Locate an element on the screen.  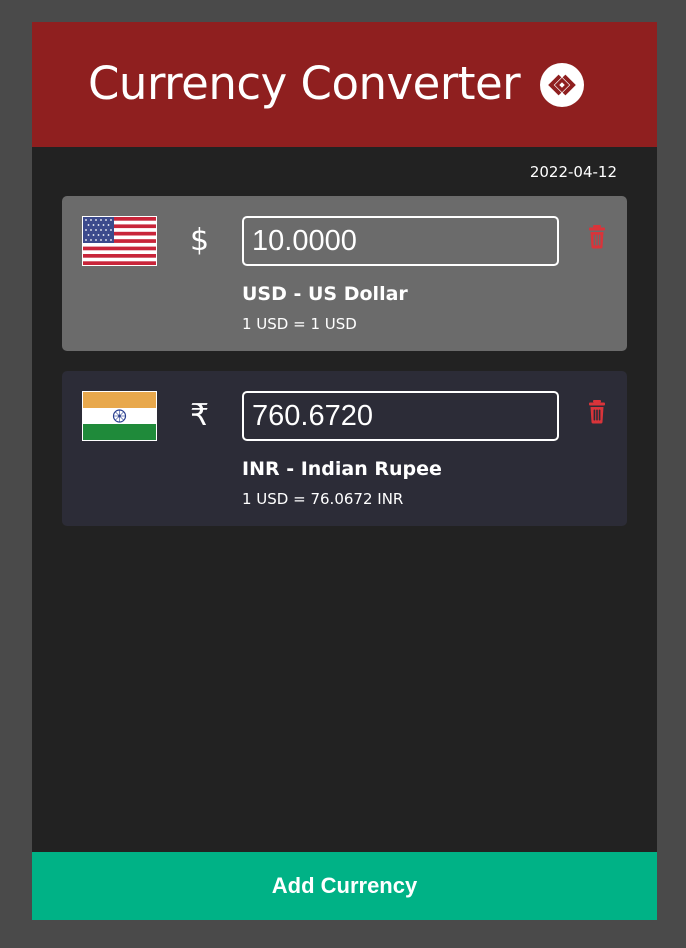
currency-name: USD - US Dollar is located at coordinates (325, 294).